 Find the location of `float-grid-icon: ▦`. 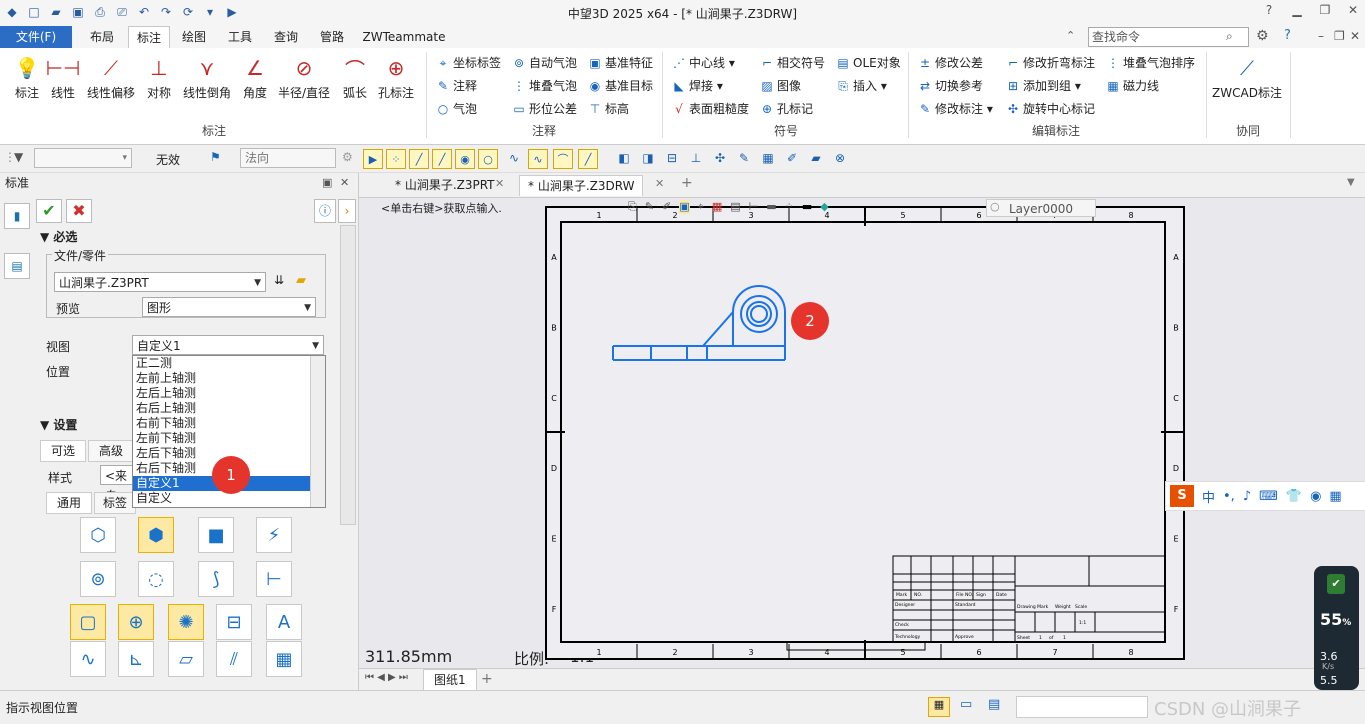

float-grid-icon: ▦ is located at coordinates (717, 207).